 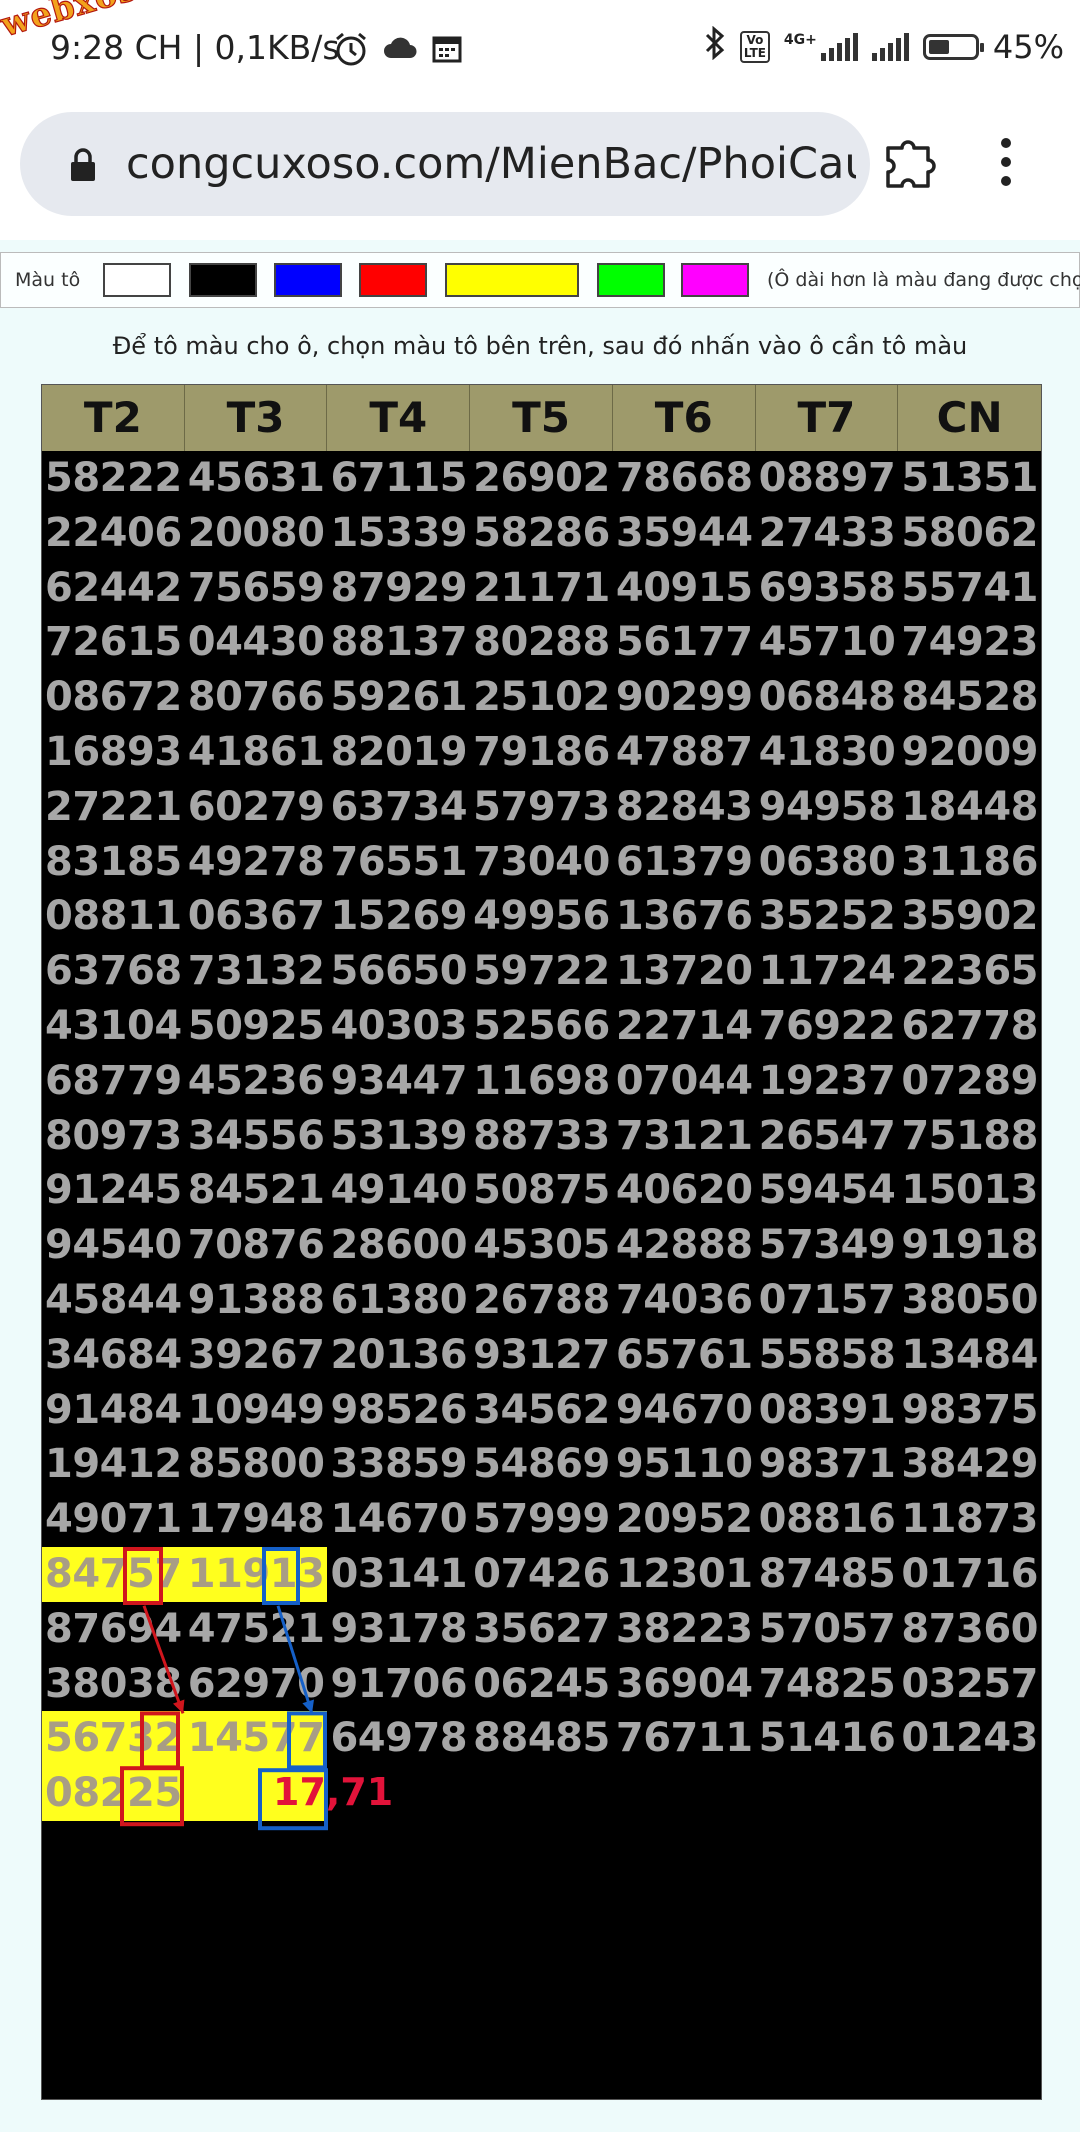 What do you see at coordinates (969, 1574) in the screenshot?
I see `table-cell: 01716` at bounding box center [969, 1574].